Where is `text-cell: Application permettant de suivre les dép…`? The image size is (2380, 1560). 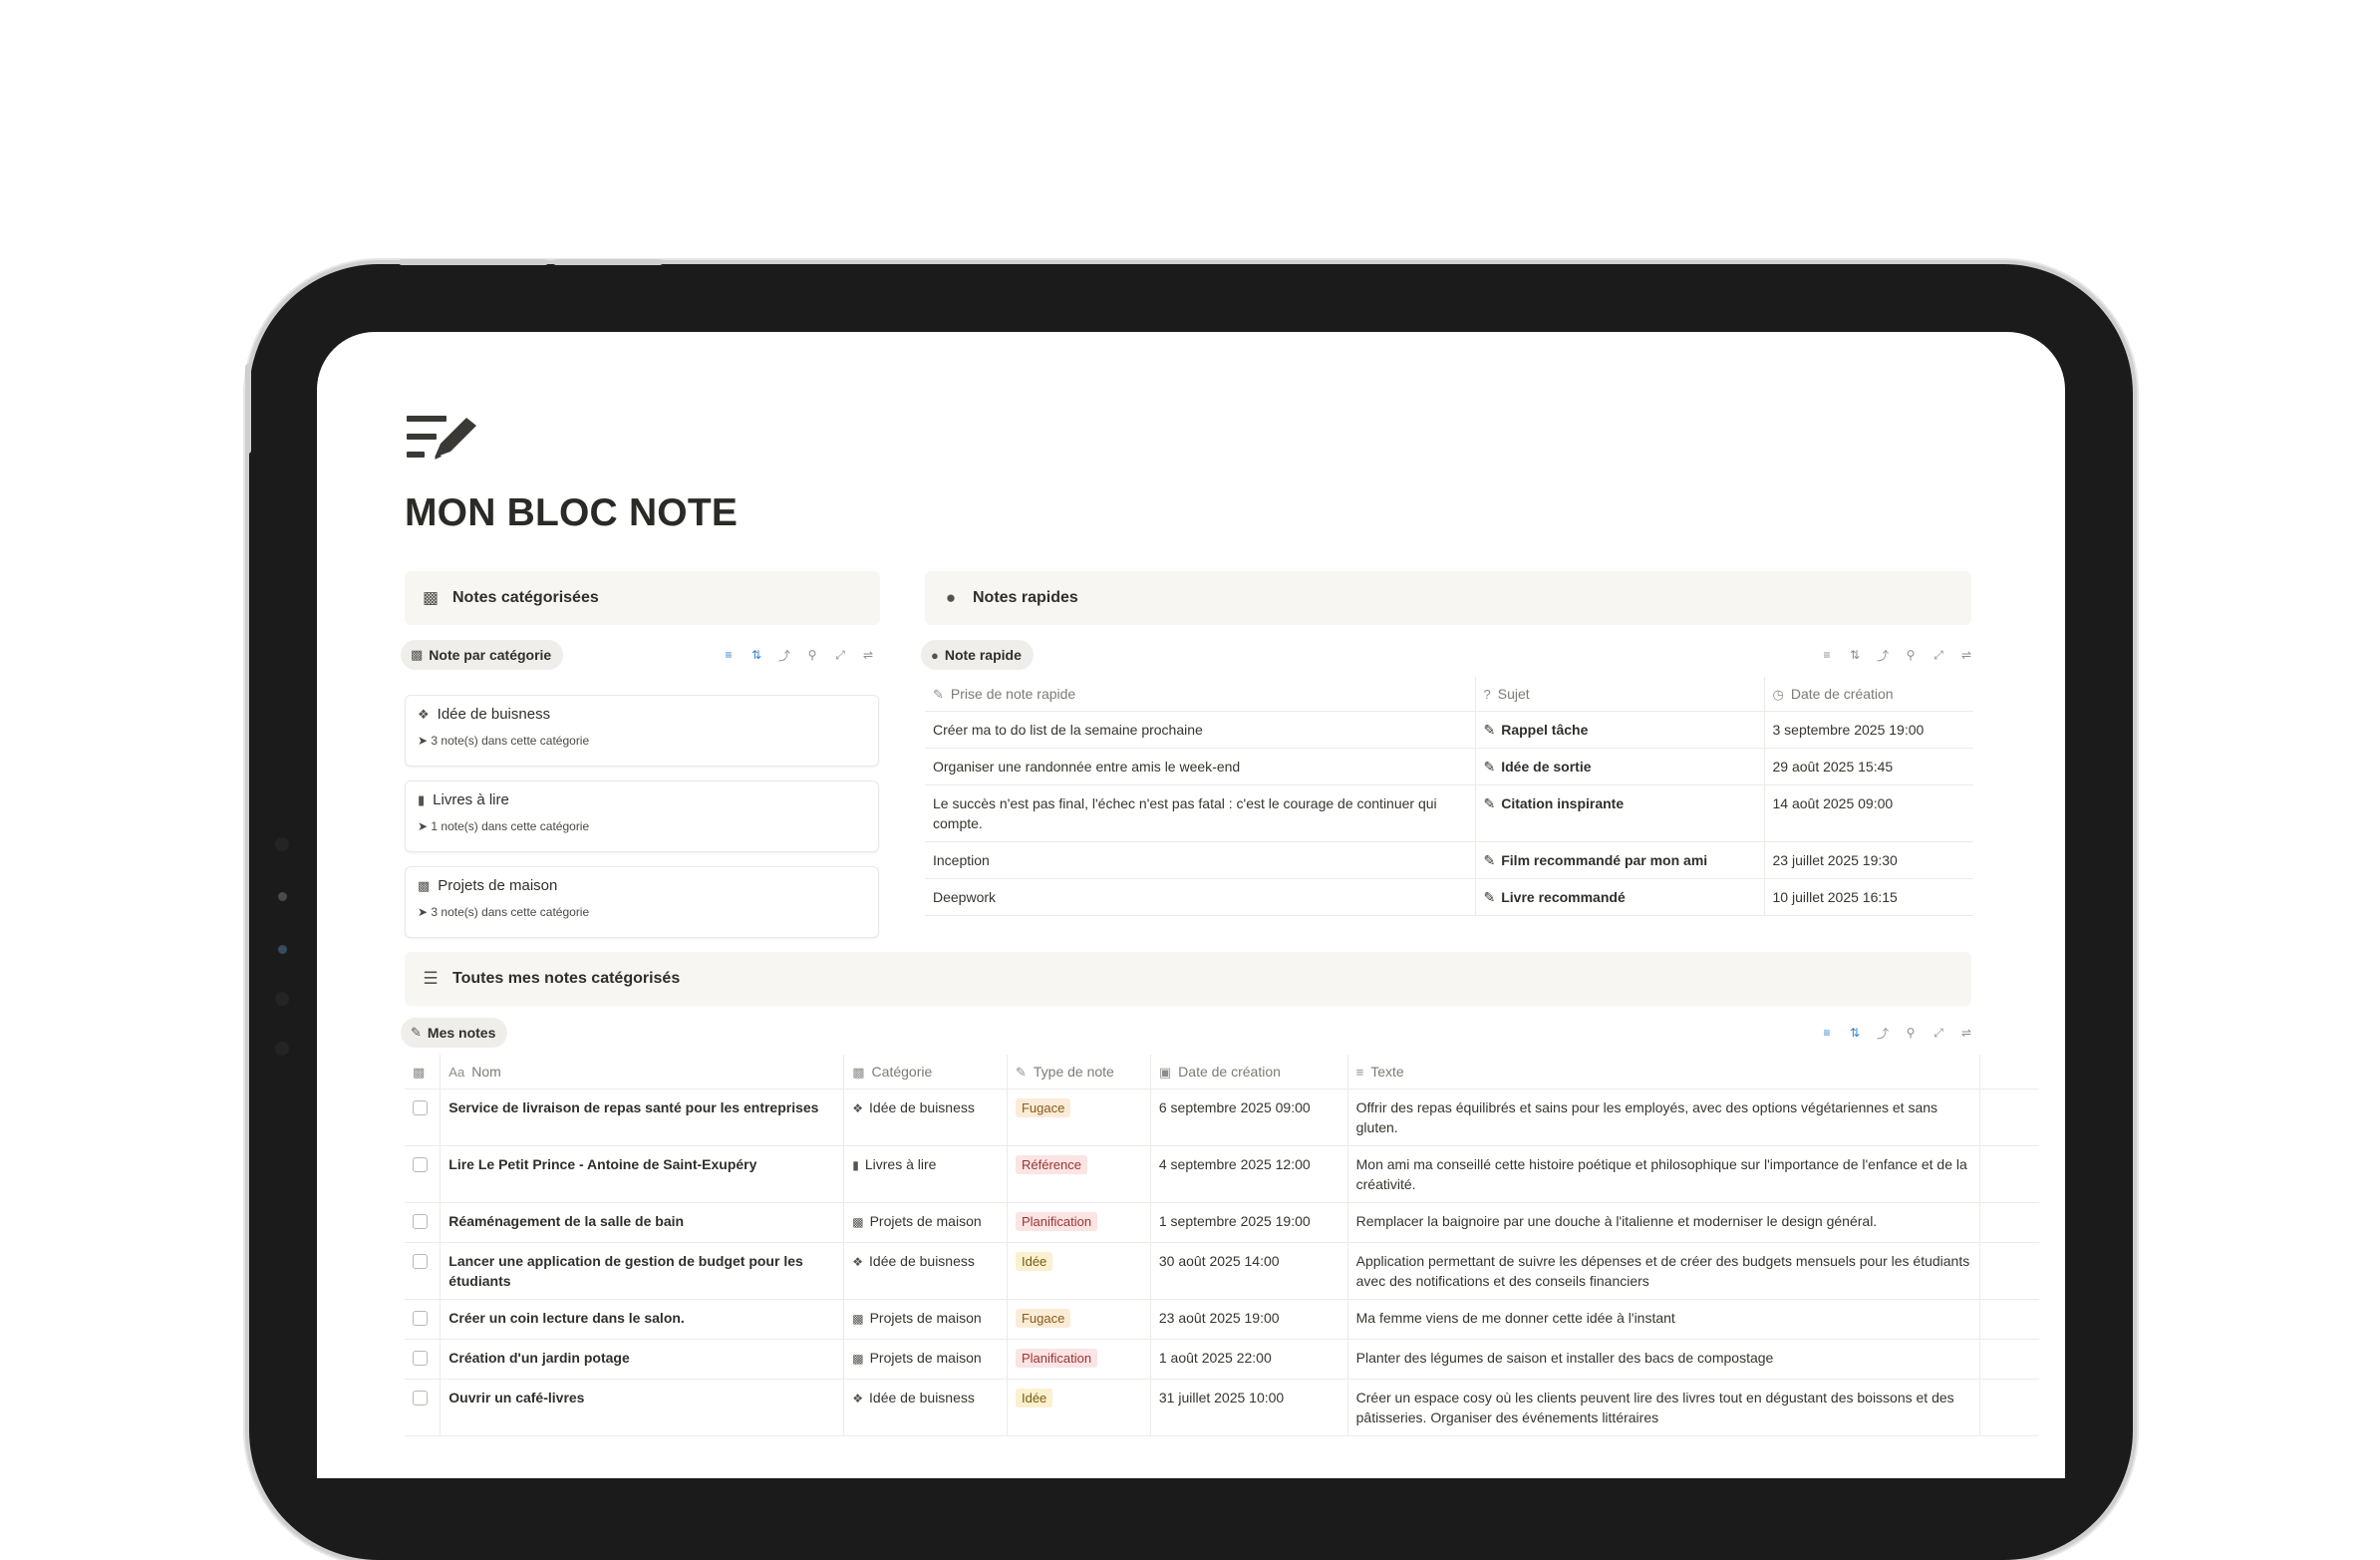
text-cell: Application permettant de suivre les dép… is located at coordinates (1663, 1271).